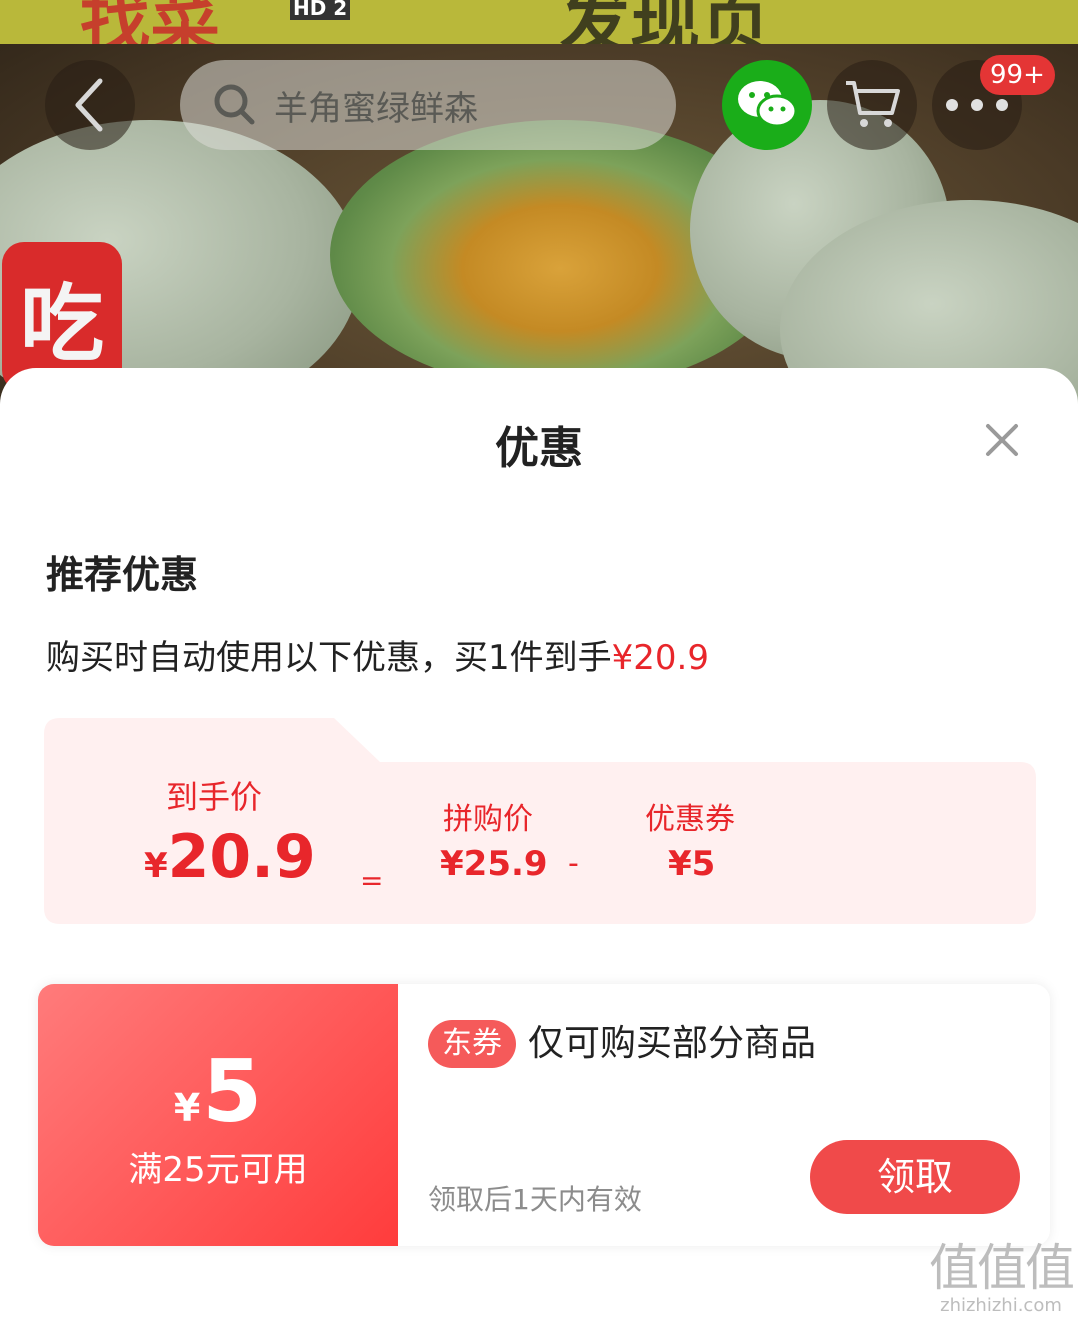 This screenshot has width=1078, height=1325. What do you see at coordinates (329, 658) in the screenshot?
I see `description-text: 购买时自动使用以下优惠，买1件到手` at bounding box center [329, 658].